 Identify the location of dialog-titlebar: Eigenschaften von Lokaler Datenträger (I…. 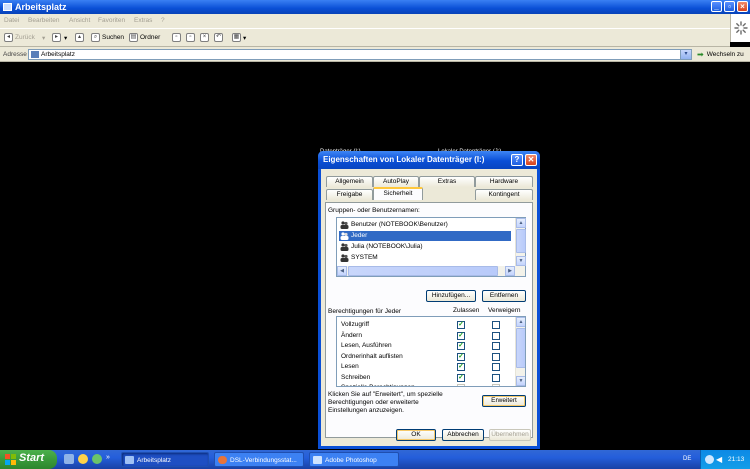
(429, 160).